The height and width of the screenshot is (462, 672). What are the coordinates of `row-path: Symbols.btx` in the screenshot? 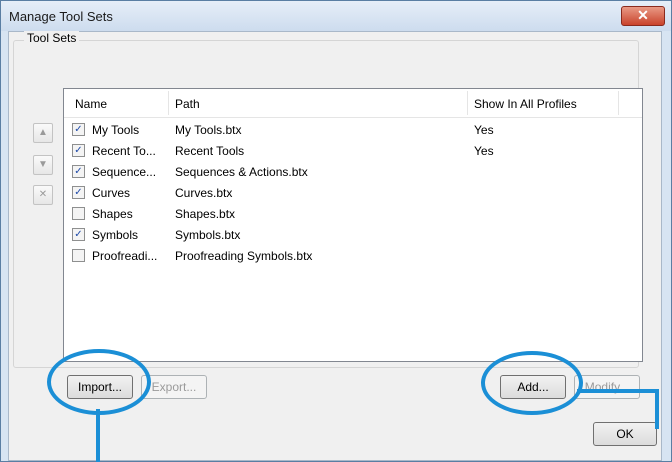 It's located at (208, 235).